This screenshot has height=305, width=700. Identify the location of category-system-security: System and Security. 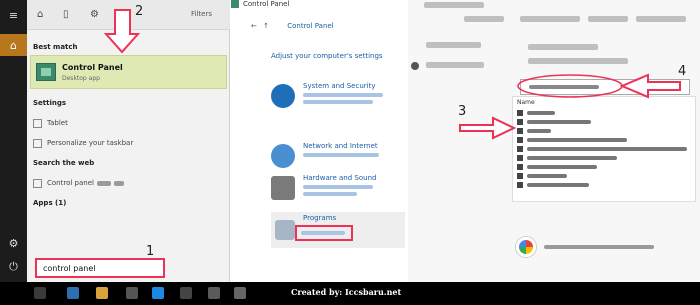
(338, 98).